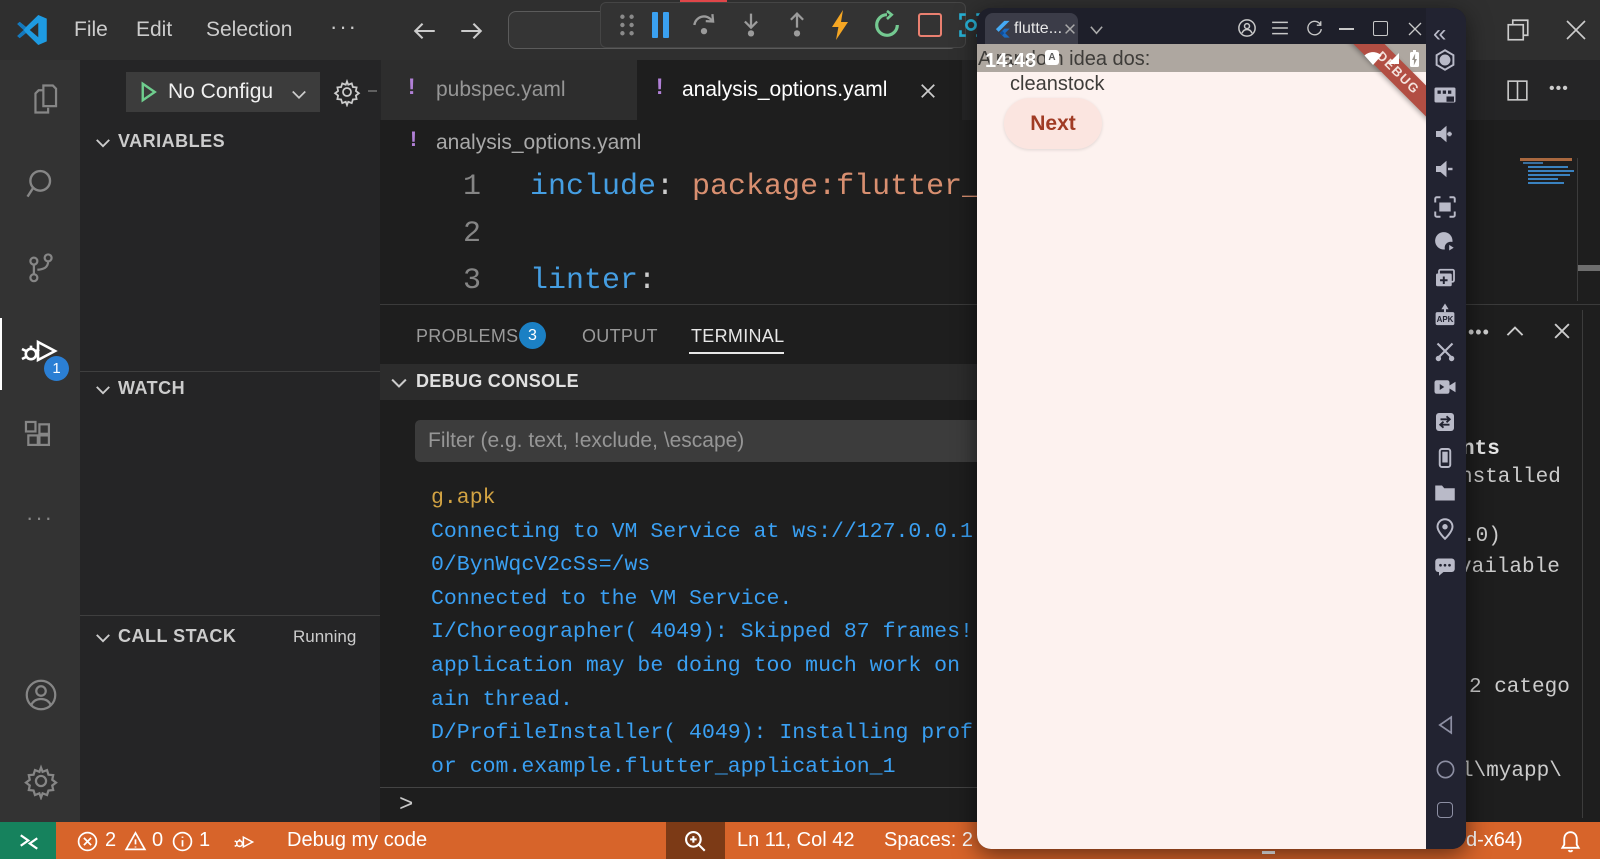  Describe the element at coordinates (1445, 319) in the screenshot. I see `svg-text: APK` at that location.